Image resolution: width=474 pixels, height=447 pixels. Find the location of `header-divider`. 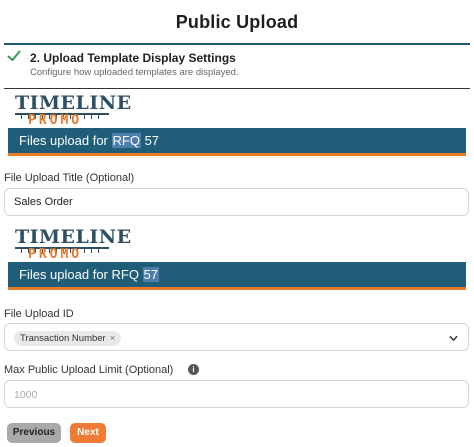

header-divider is located at coordinates (237, 44).